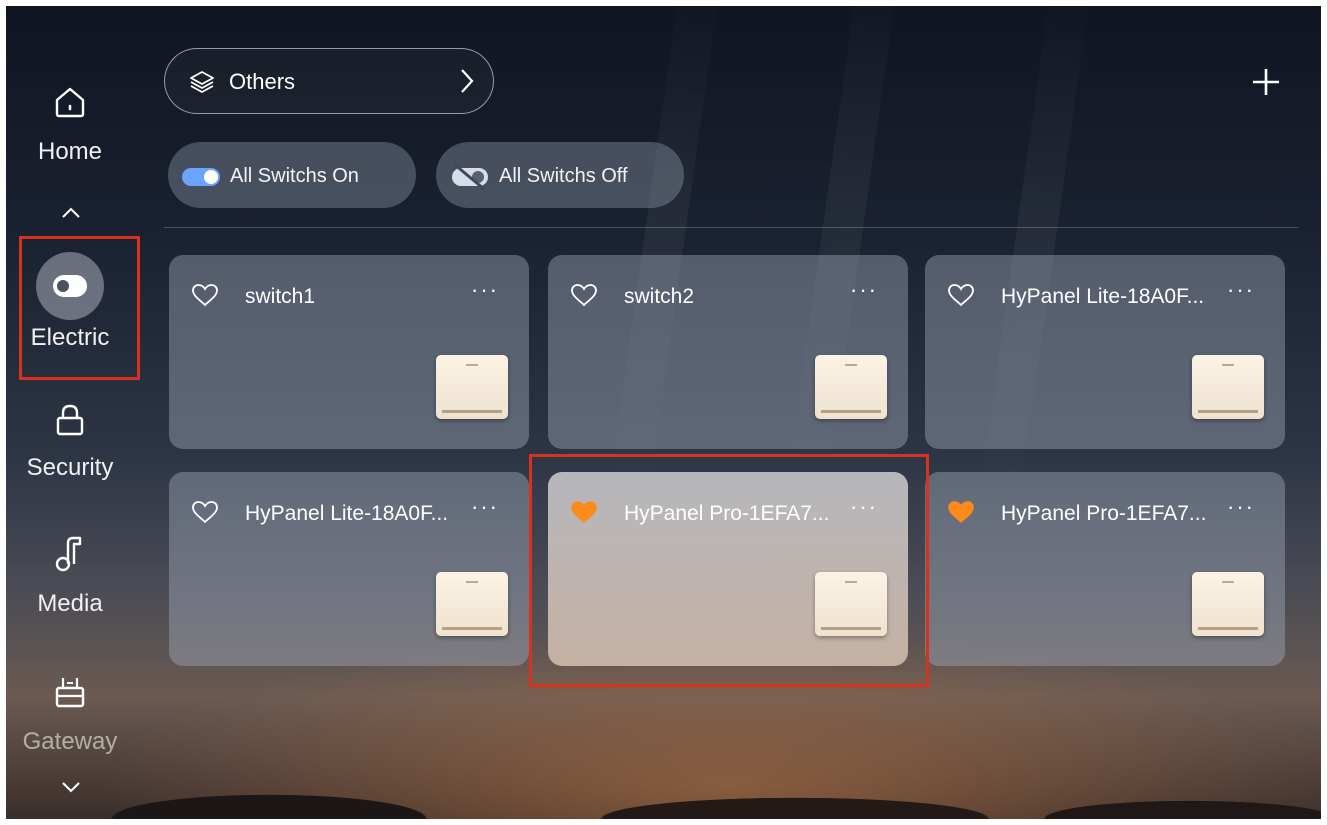 This screenshot has height=825, width=1327. Describe the element at coordinates (1105, 569) in the screenshot. I see `device-card: HyPanel Pro-1EFA7... ···` at that location.